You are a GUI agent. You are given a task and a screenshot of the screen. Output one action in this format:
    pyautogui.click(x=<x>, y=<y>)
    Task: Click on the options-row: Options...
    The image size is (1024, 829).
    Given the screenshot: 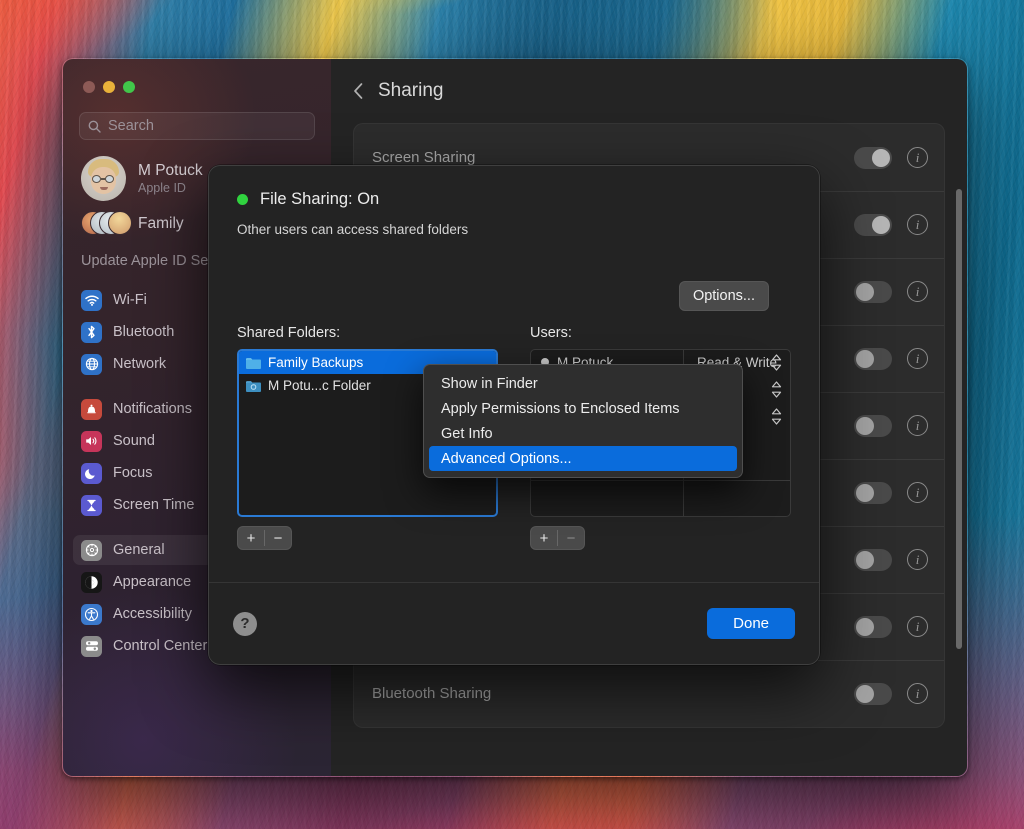 What is the action you would take?
    pyautogui.click(x=514, y=296)
    